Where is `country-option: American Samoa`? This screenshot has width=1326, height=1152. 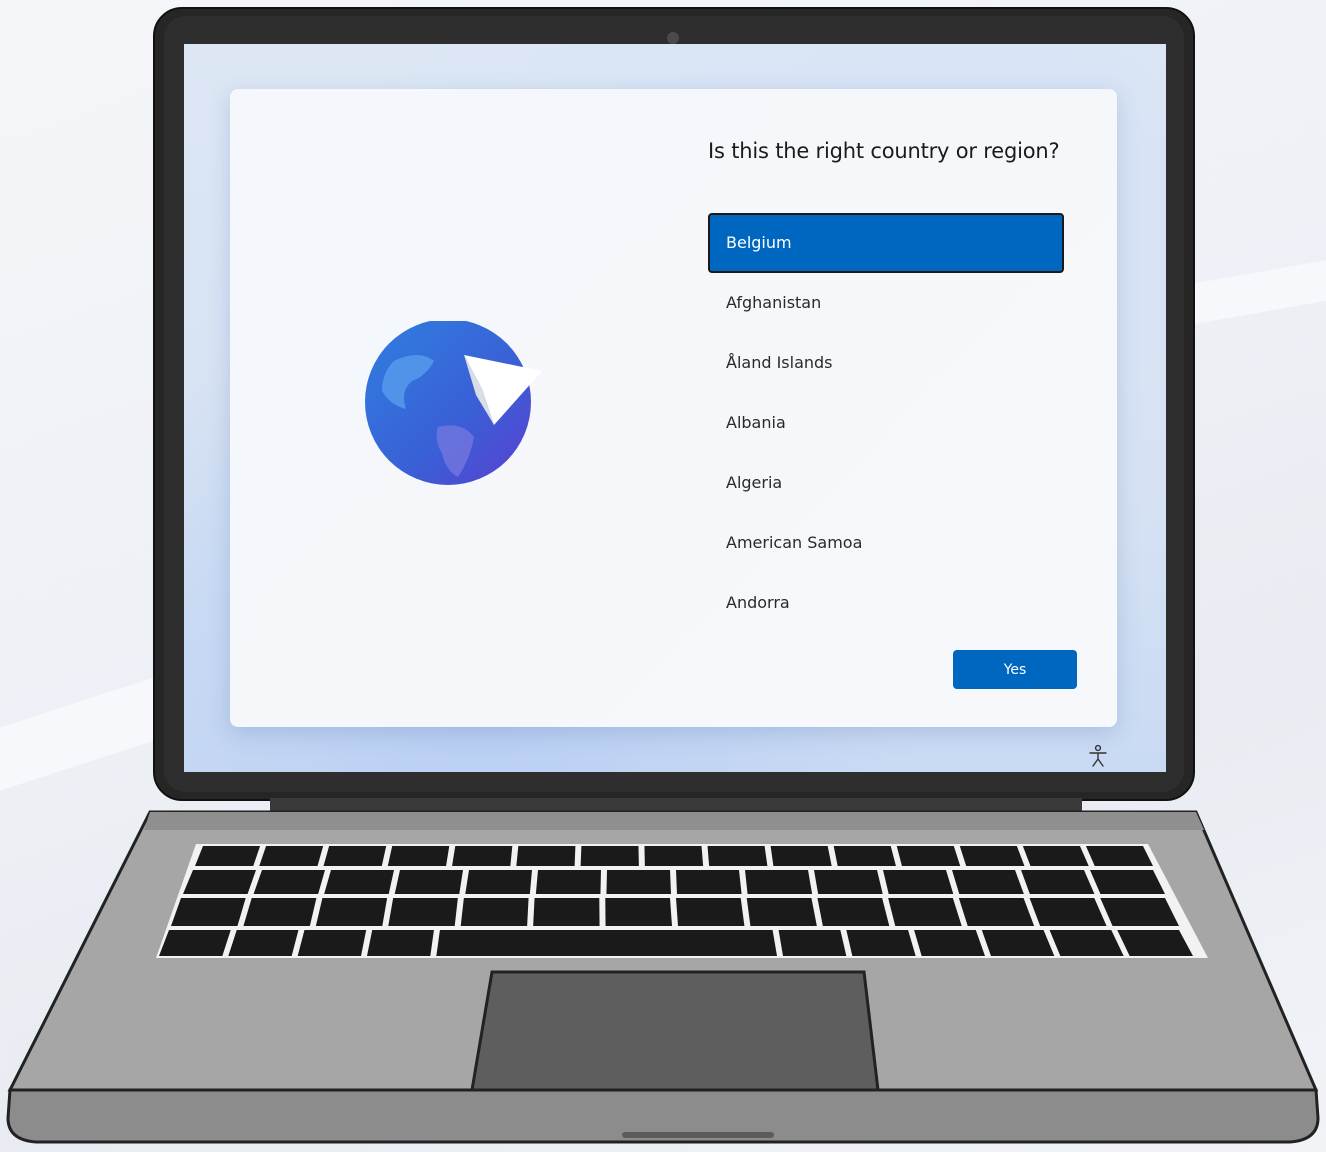 country-option: American Samoa is located at coordinates (886, 543).